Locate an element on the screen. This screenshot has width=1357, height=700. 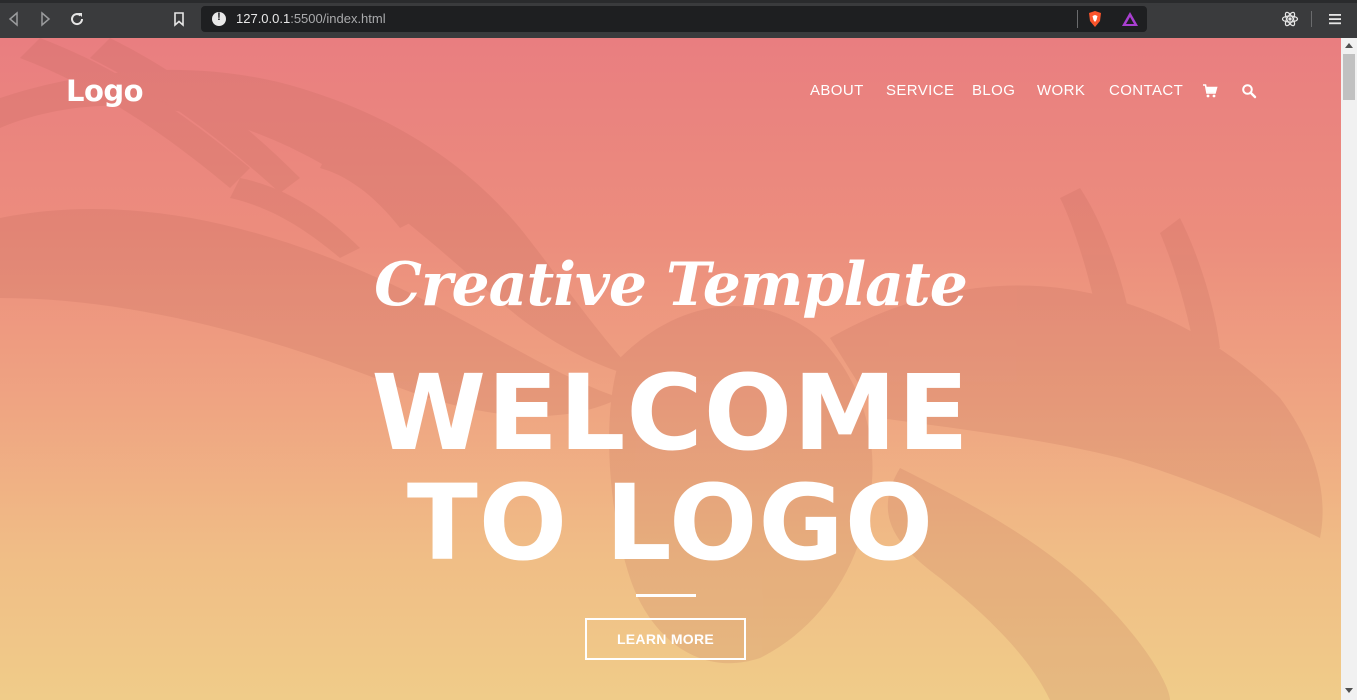
toolbar-divider is located at coordinates (1311, 19).